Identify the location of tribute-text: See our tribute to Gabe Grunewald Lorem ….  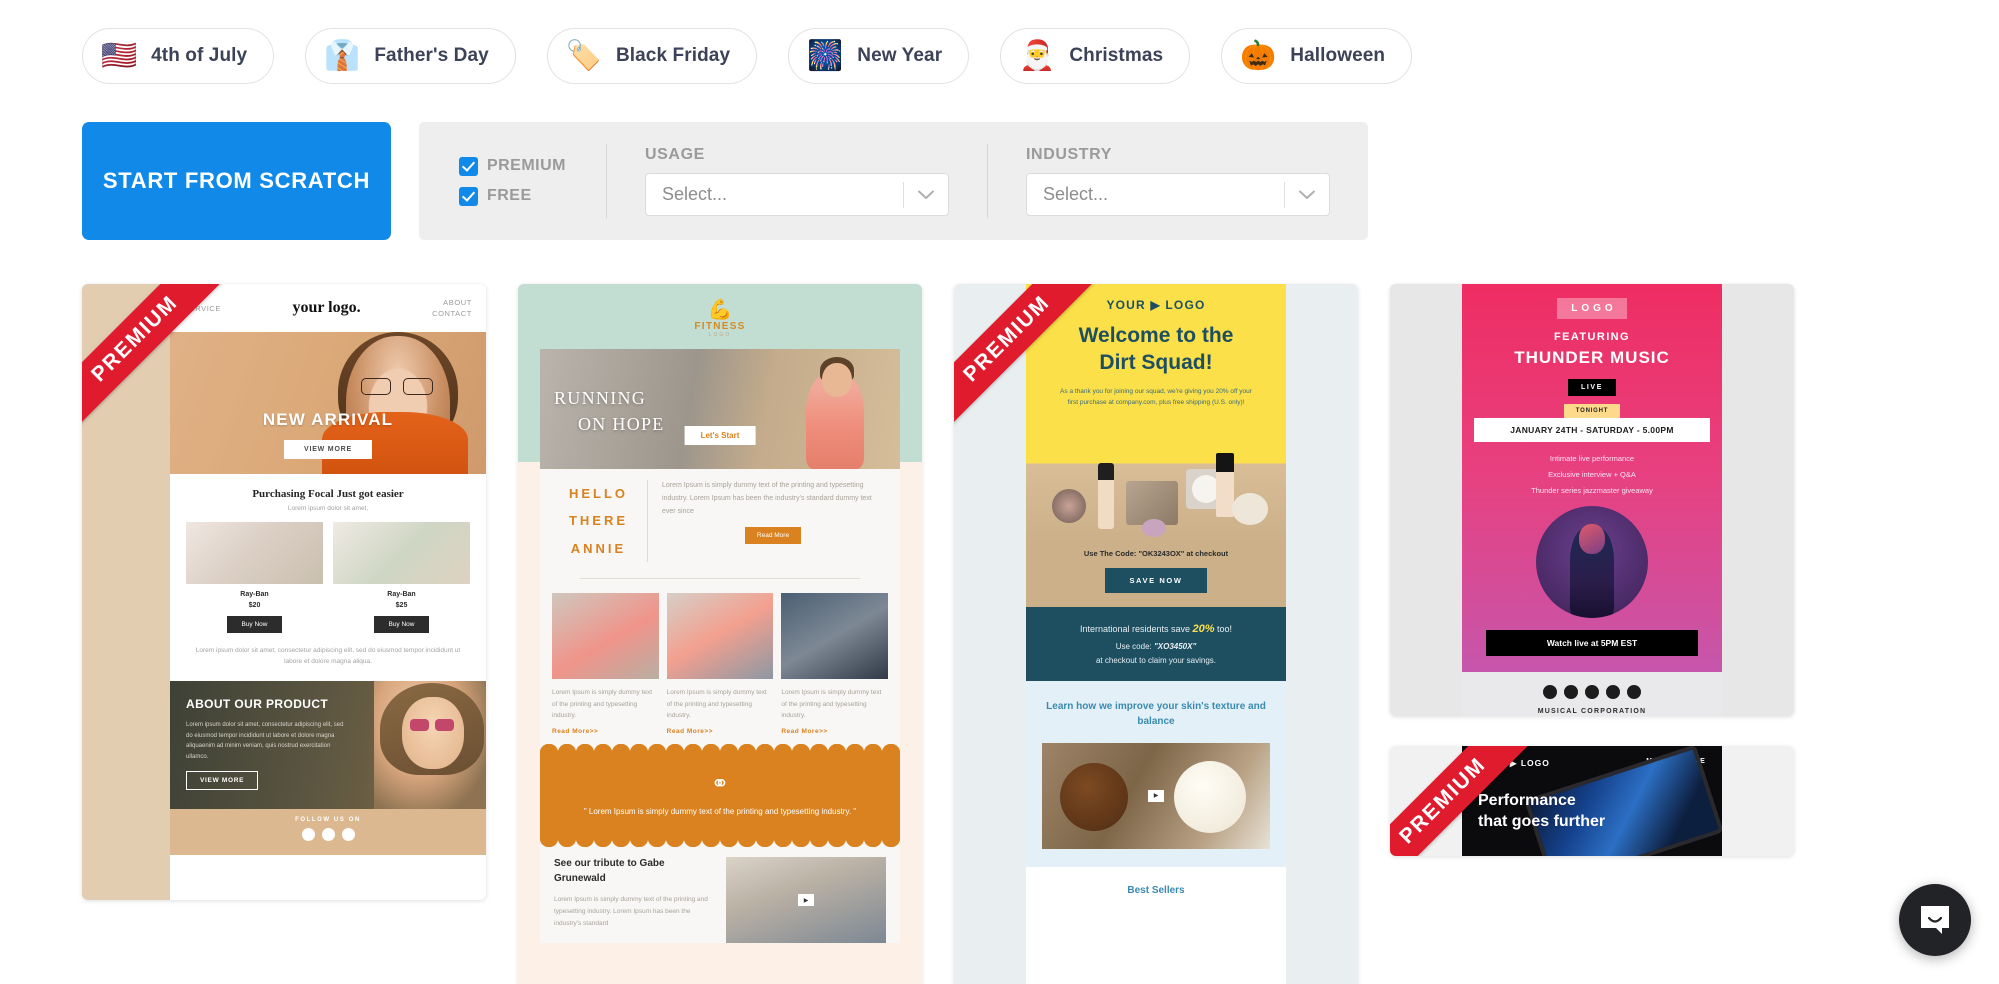
(634, 900).